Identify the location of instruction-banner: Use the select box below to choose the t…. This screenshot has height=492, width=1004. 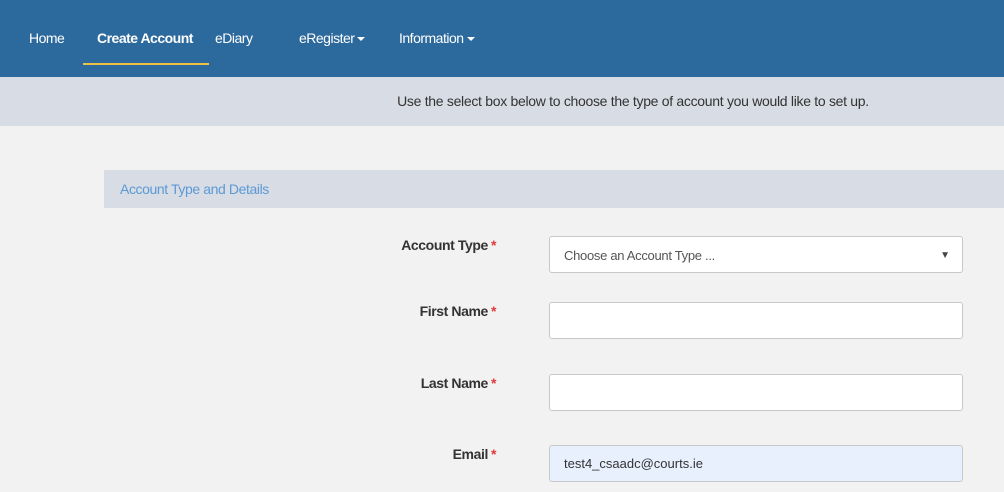
(502, 101).